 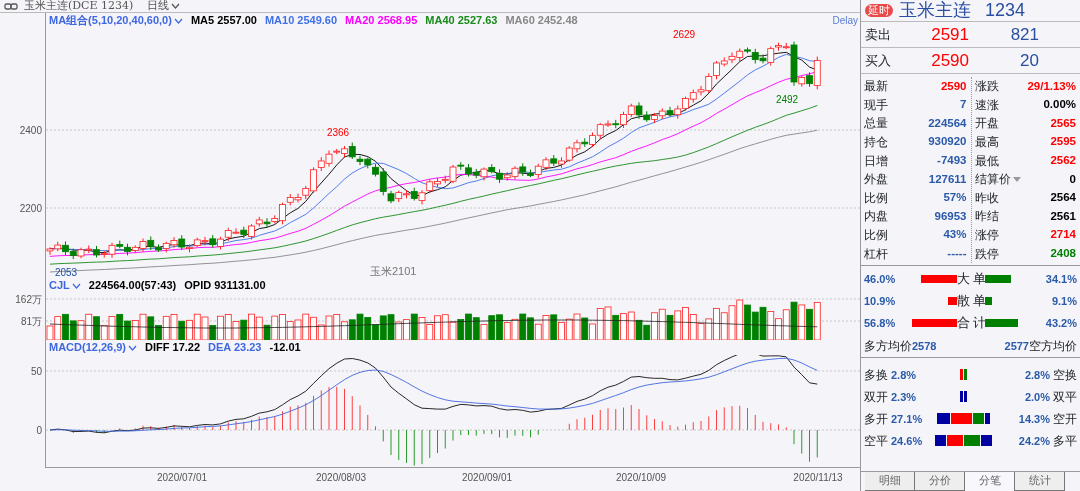 I want to click on legend-text: DIFF 17.22, so click(x=173, y=348).